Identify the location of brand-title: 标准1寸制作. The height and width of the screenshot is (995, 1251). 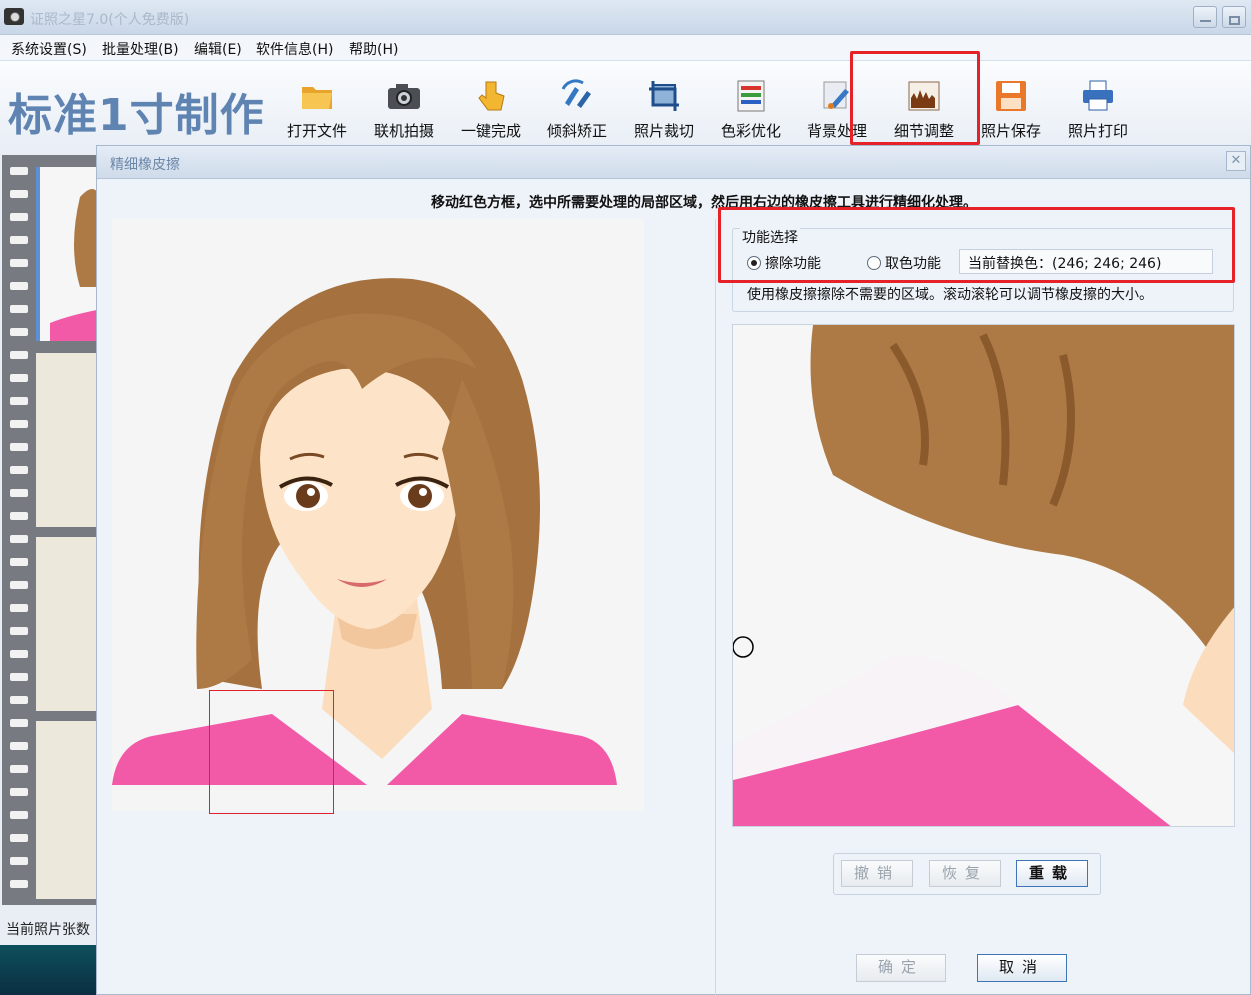
(136, 115).